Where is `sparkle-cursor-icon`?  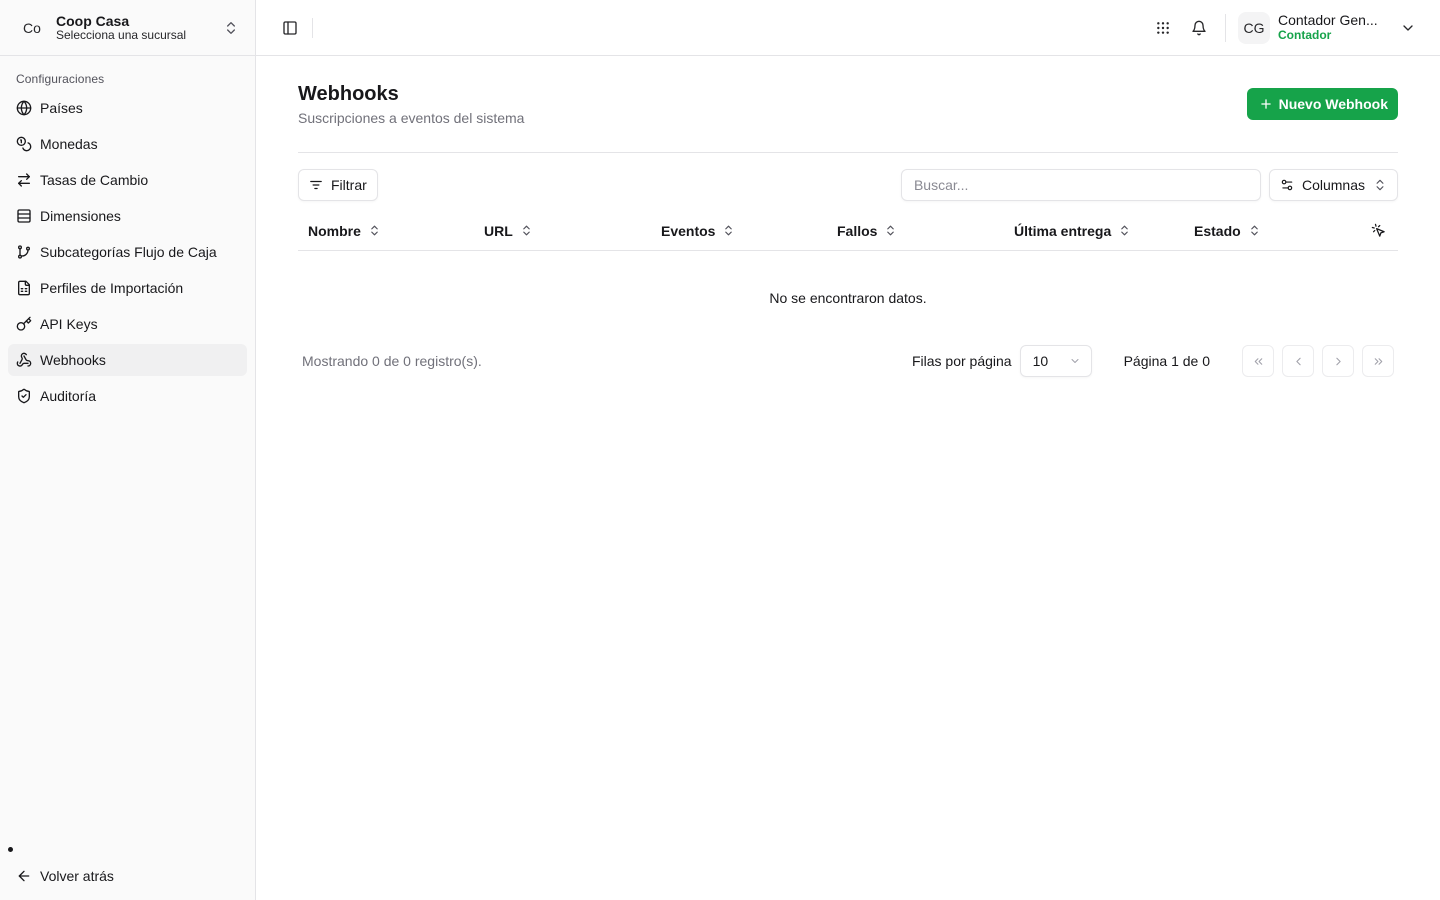
sparkle-cursor-icon is located at coordinates (1378, 230).